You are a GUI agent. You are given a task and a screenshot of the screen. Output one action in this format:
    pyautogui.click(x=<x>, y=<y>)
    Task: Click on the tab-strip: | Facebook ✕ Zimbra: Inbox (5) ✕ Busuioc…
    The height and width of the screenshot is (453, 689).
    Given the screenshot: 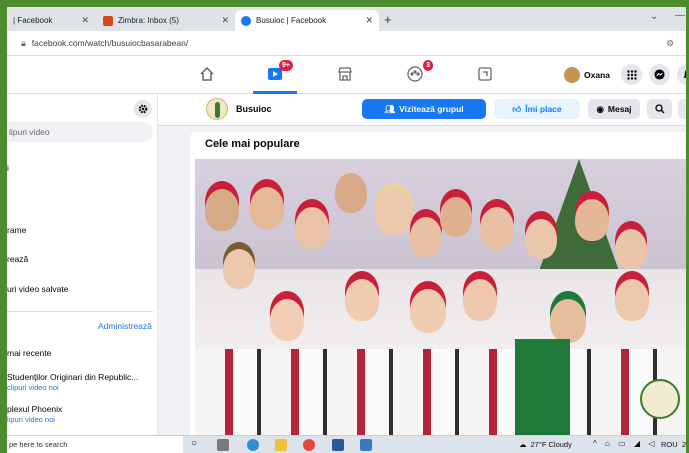 What is the action you would take?
    pyautogui.click(x=346, y=19)
    